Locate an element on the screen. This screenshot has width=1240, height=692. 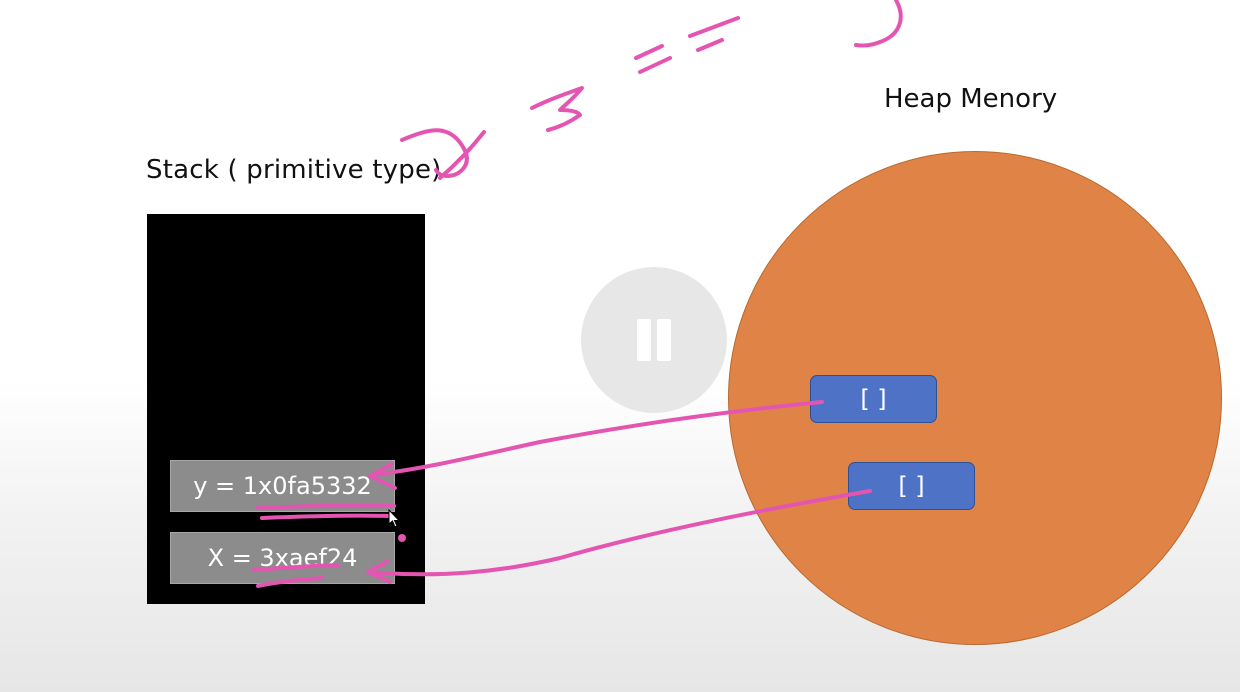
stack-cell-y: y = 1x0fa5332 is located at coordinates (282, 486).